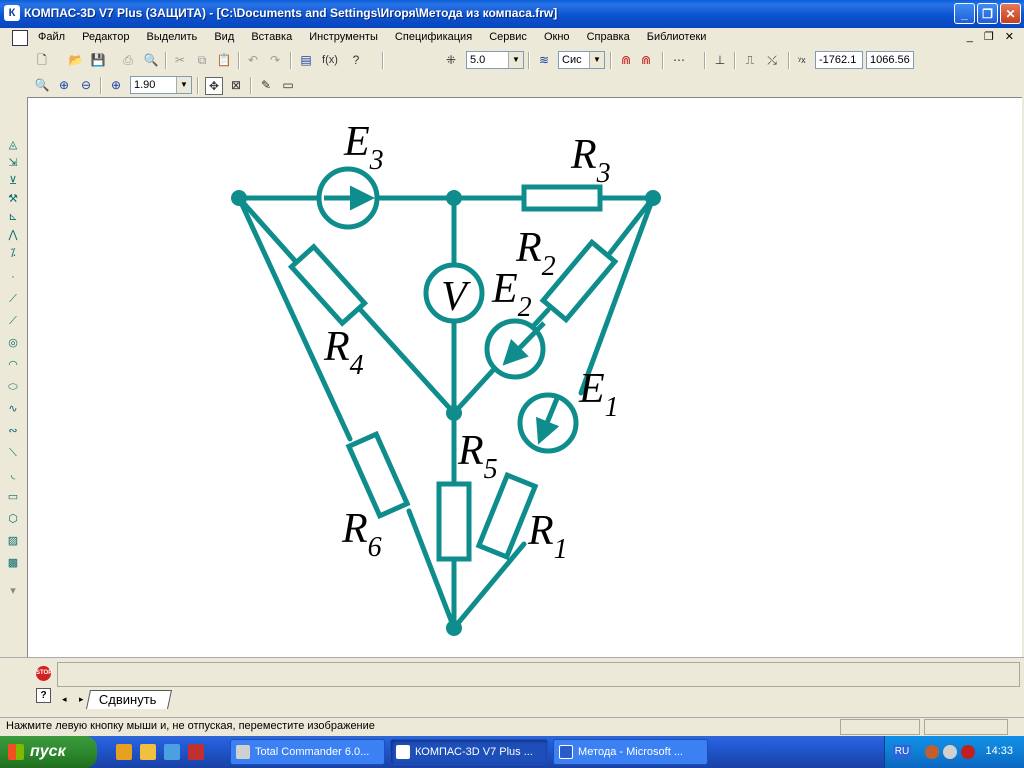 The width and height of the screenshot is (1024, 768). What do you see at coordinates (202, 60) in the screenshot?
I see `copy-icon: ⧉` at bounding box center [202, 60].